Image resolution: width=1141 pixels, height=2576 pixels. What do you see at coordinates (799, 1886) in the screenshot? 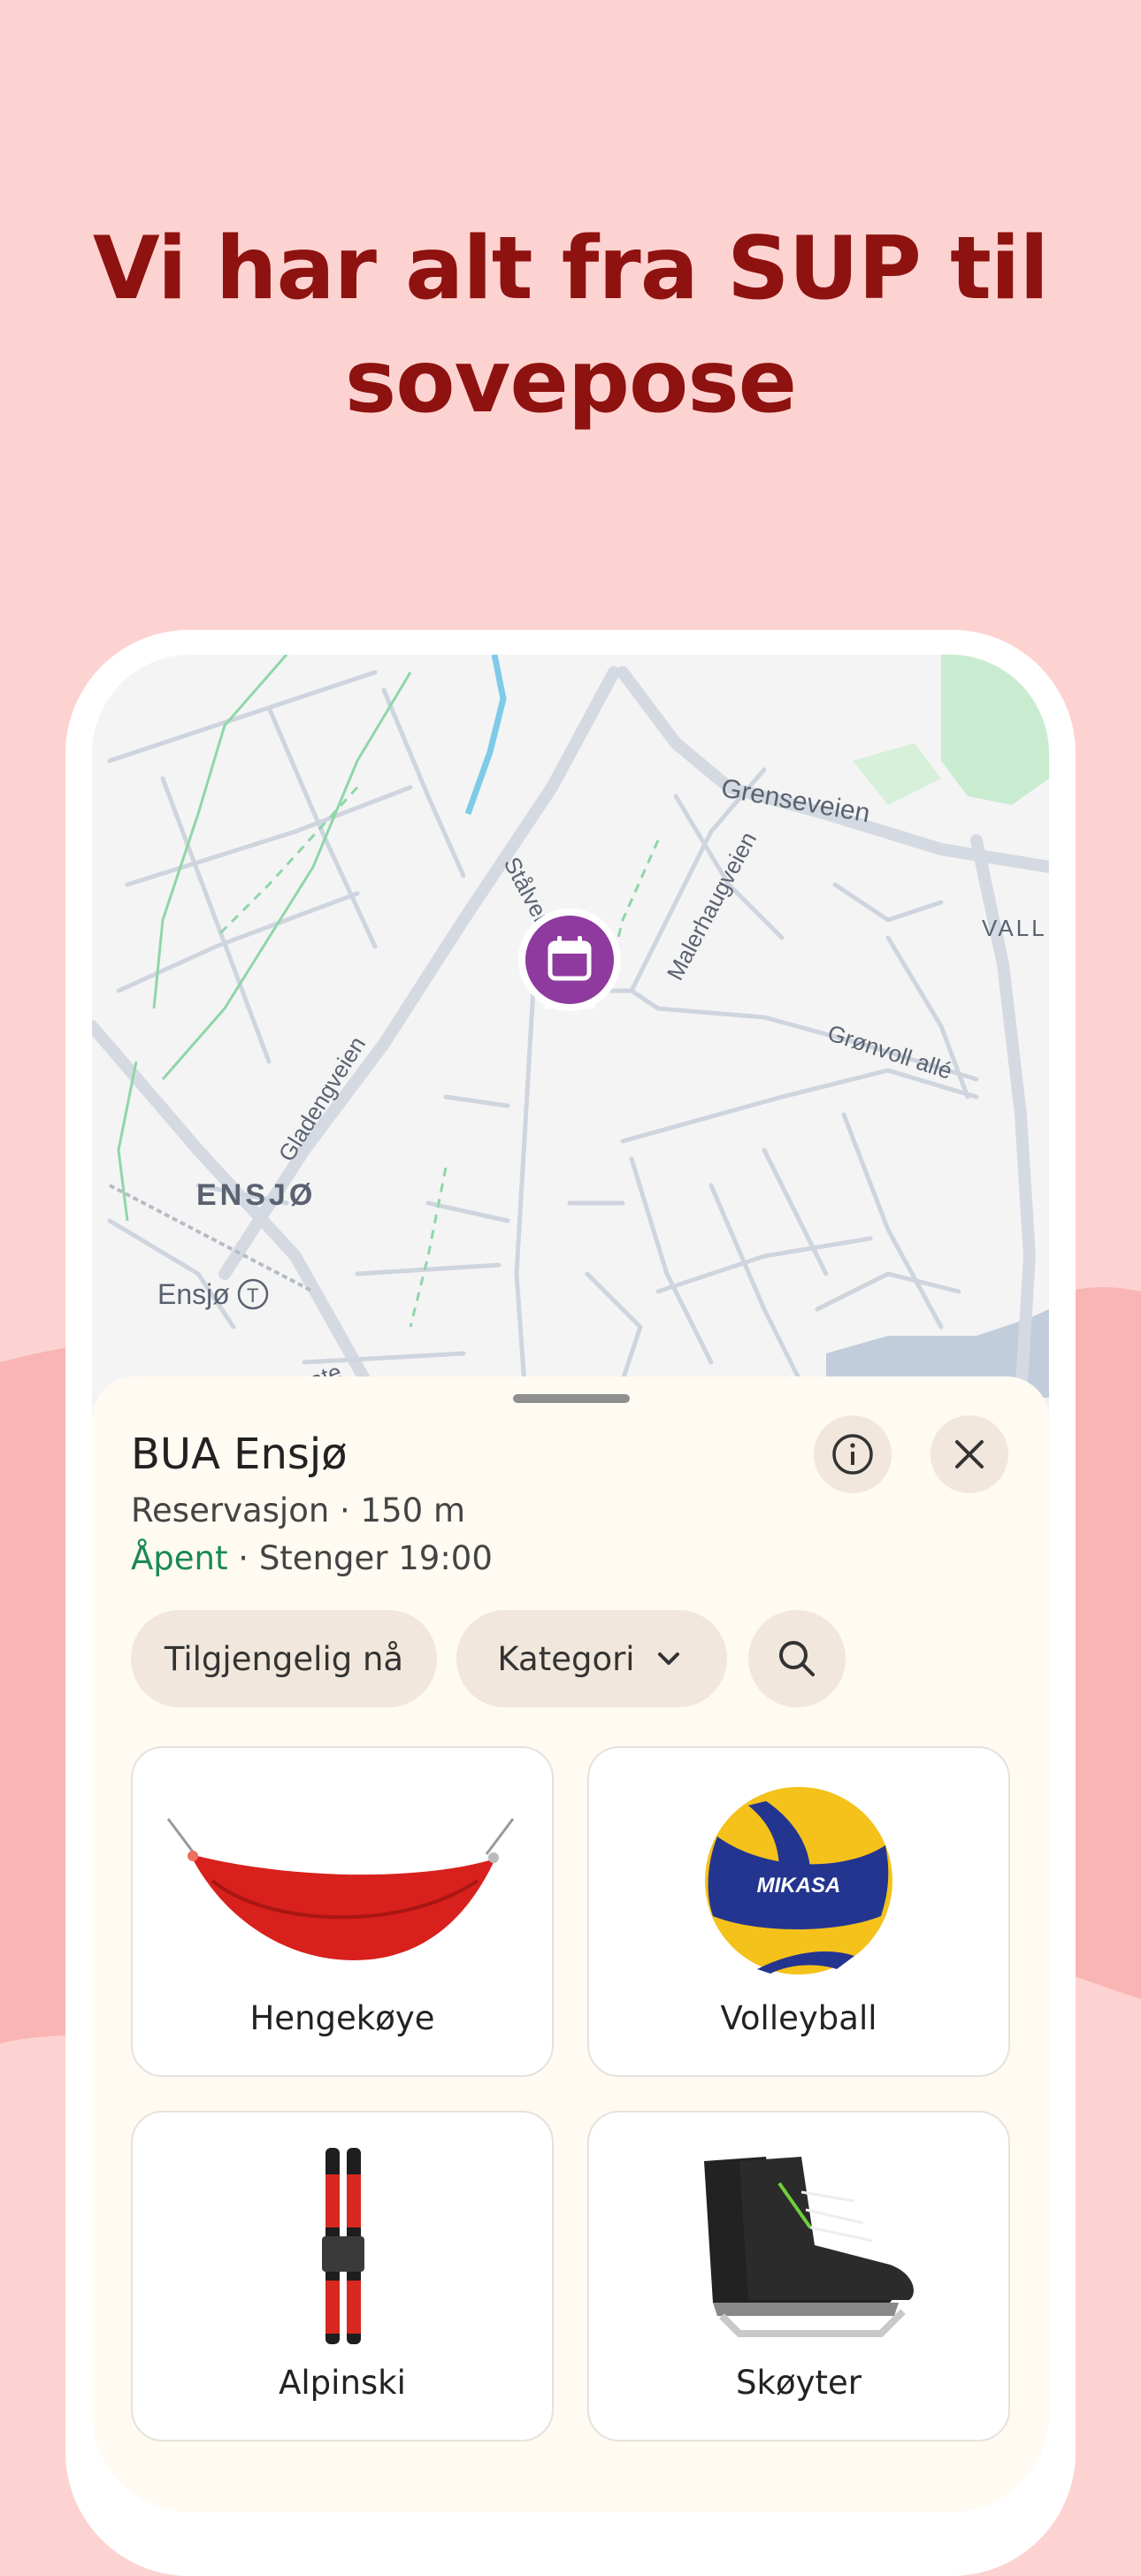
I see `ball-brand: MIKASA` at bounding box center [799, 1886].